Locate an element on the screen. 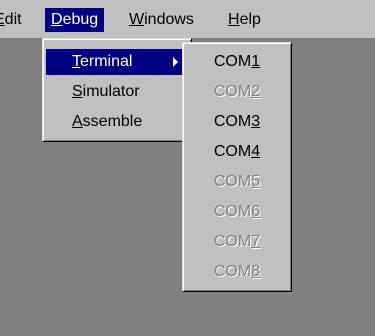 This screenshot has width=375, height=336. com1-mnemonic: 1 is located at coordinates (256, 61).